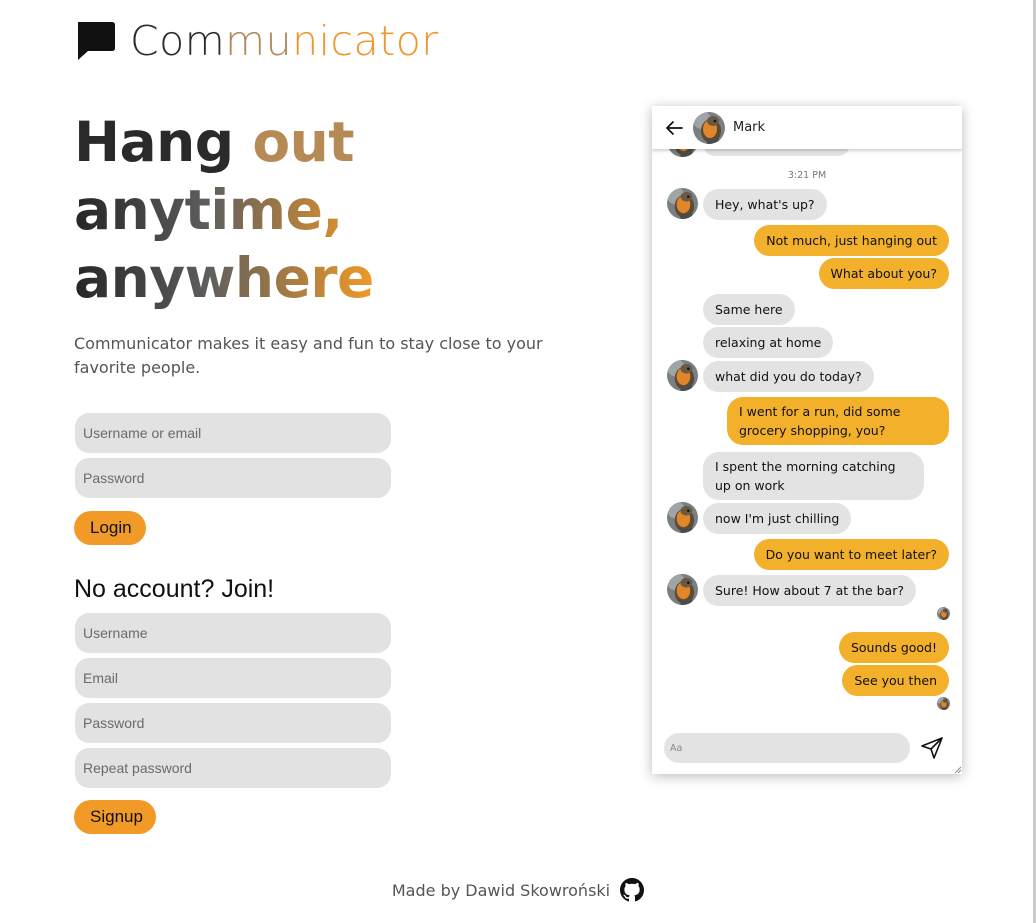 This screenshot has height=923, width=1036. I want to click on footer-credit: Made by Dawid Skowroński, so click(501, 890).